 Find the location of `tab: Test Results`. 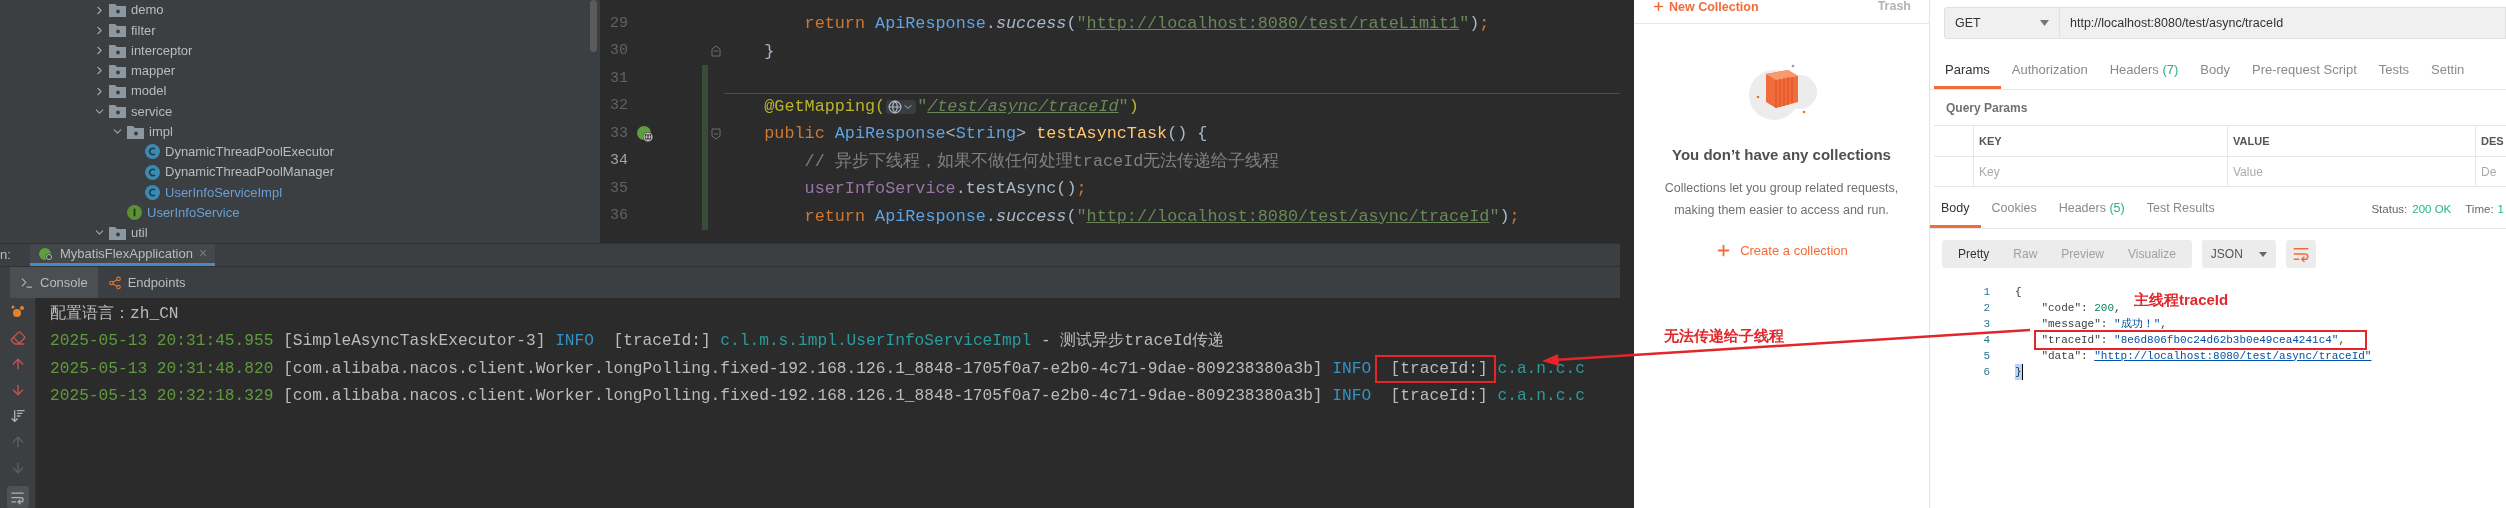

tab: Test Results is located at coordinates (2180, 210).